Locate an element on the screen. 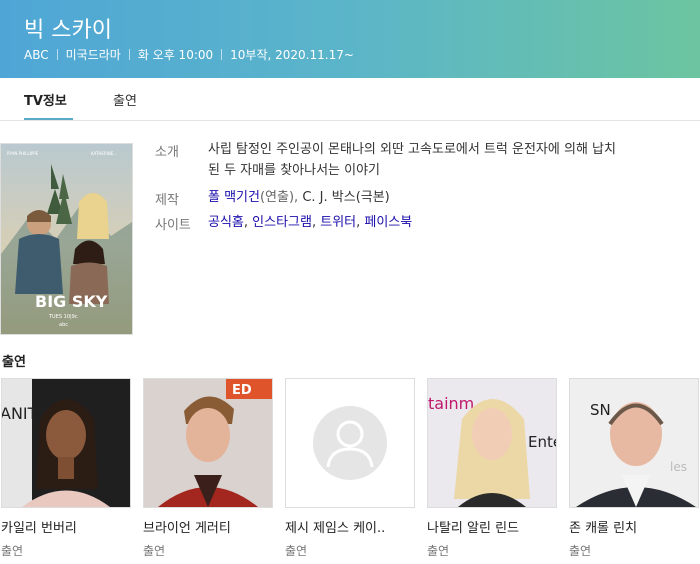 This screenshot has width=700, height=564. director-link: 폴 맥기건 is located at coordinates (234, 197).